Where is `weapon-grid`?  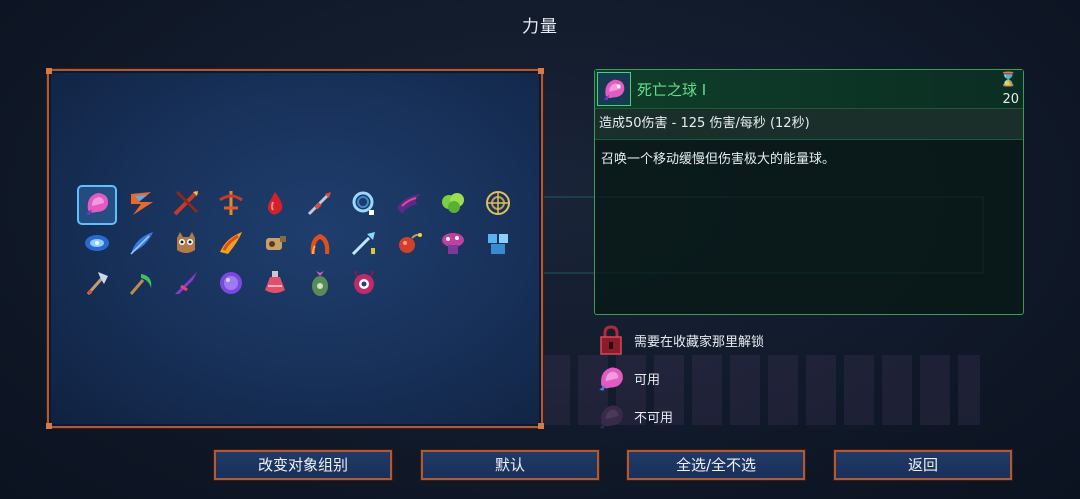
weapon-grid is located at coordinates (300, 244).